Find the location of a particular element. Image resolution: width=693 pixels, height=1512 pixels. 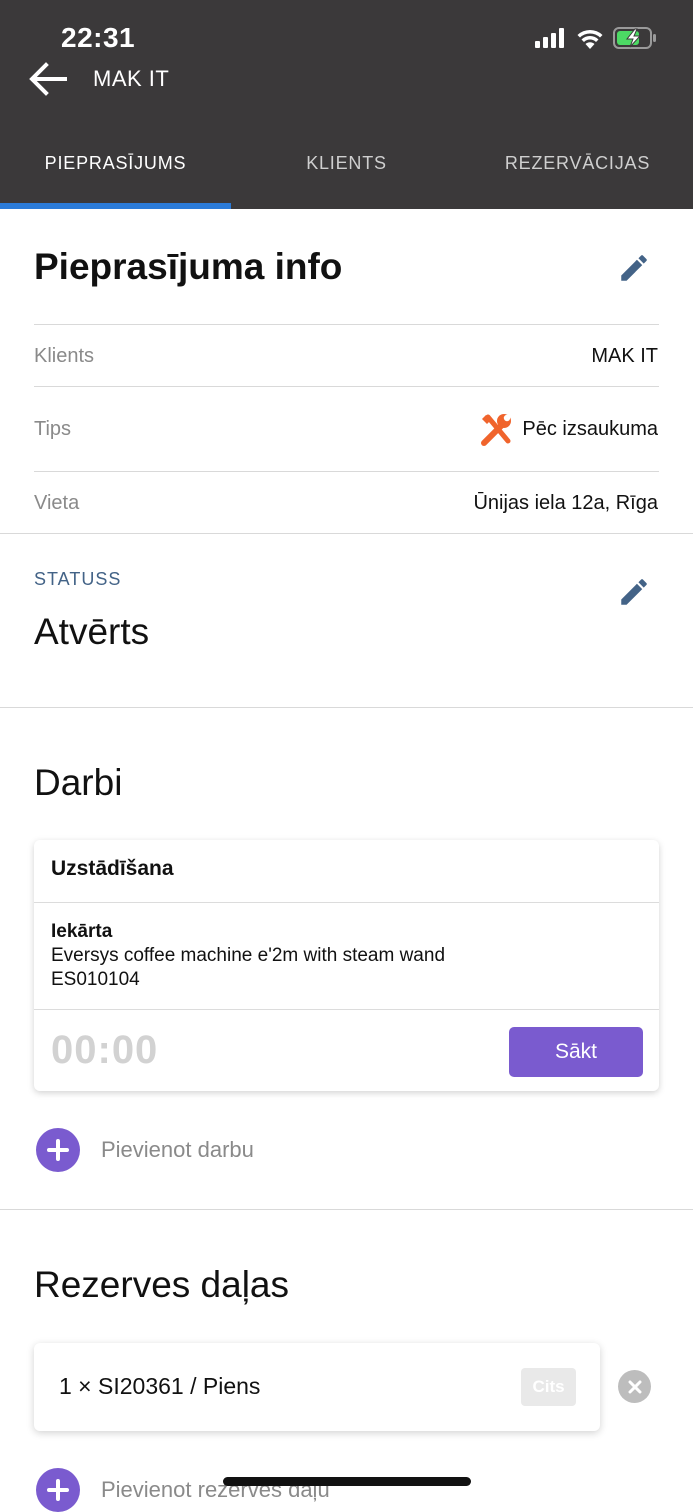

client-value: MAK IT is located at coordinates (624, 356).